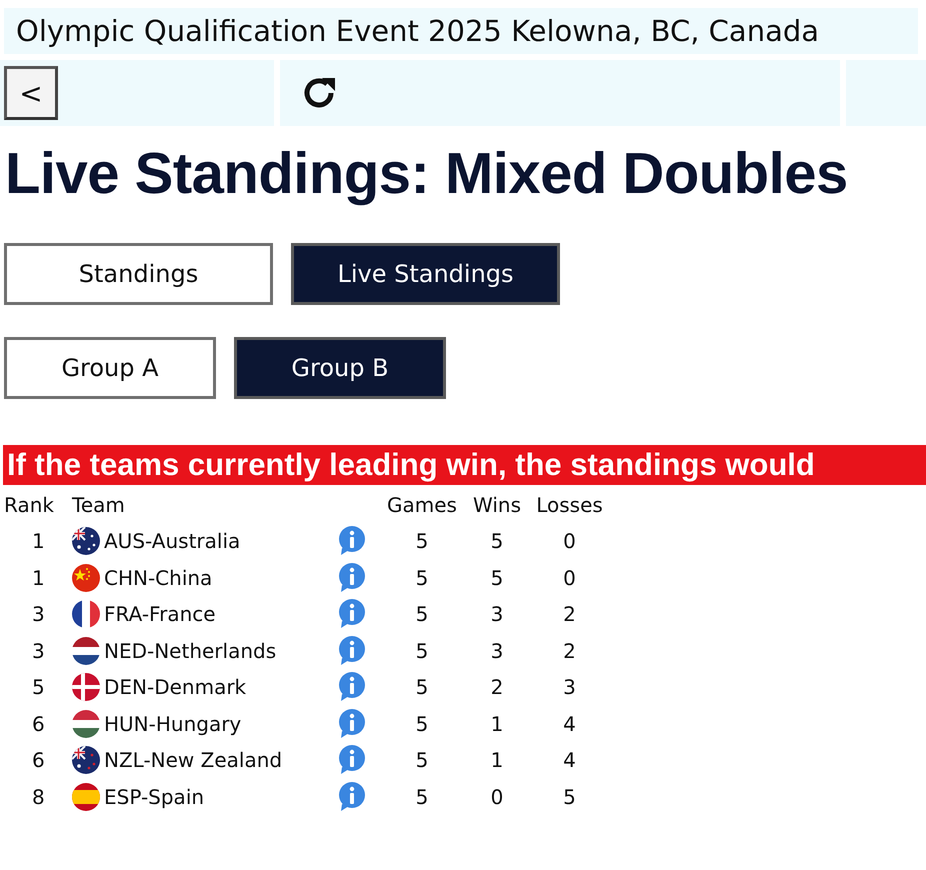  I want to click on column-header: Games, so click(422, 505).